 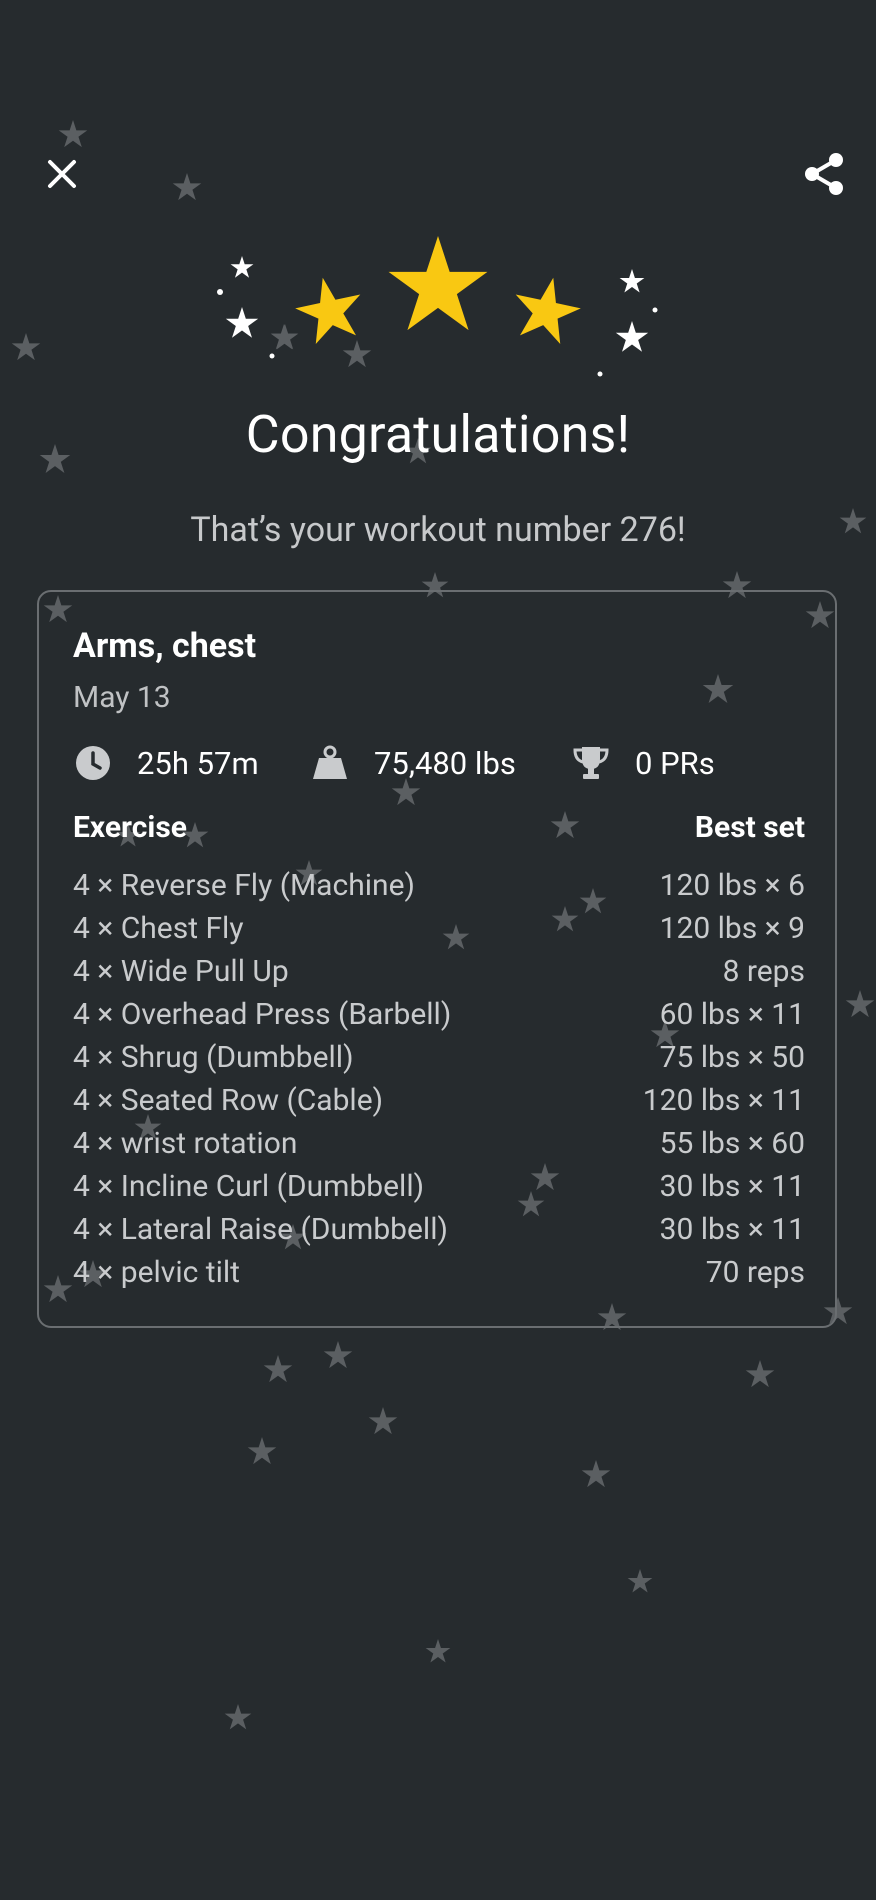 I want to click on achievement-stars-icon, so click(x=437, y=306).